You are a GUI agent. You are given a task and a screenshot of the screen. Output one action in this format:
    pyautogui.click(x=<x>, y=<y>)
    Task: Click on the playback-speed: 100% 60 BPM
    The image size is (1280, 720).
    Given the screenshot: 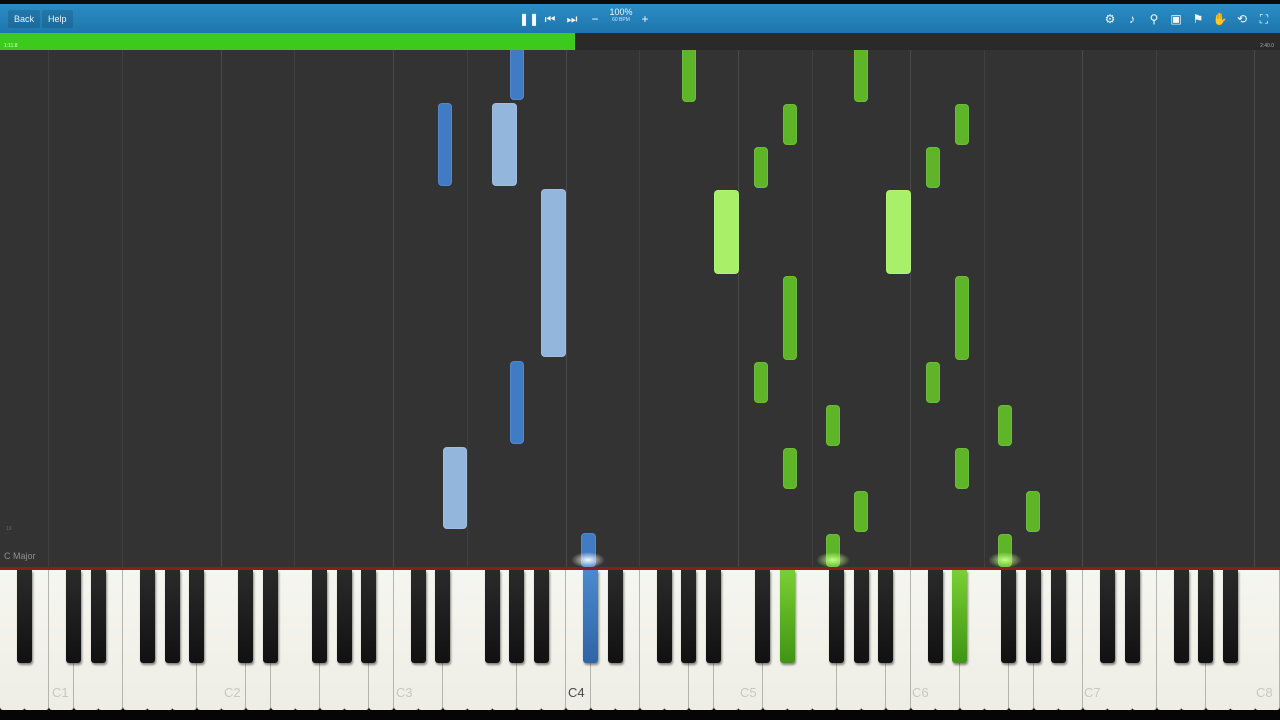 What is the action you would take?
    pyautogui.click(x=621, y=15)
    